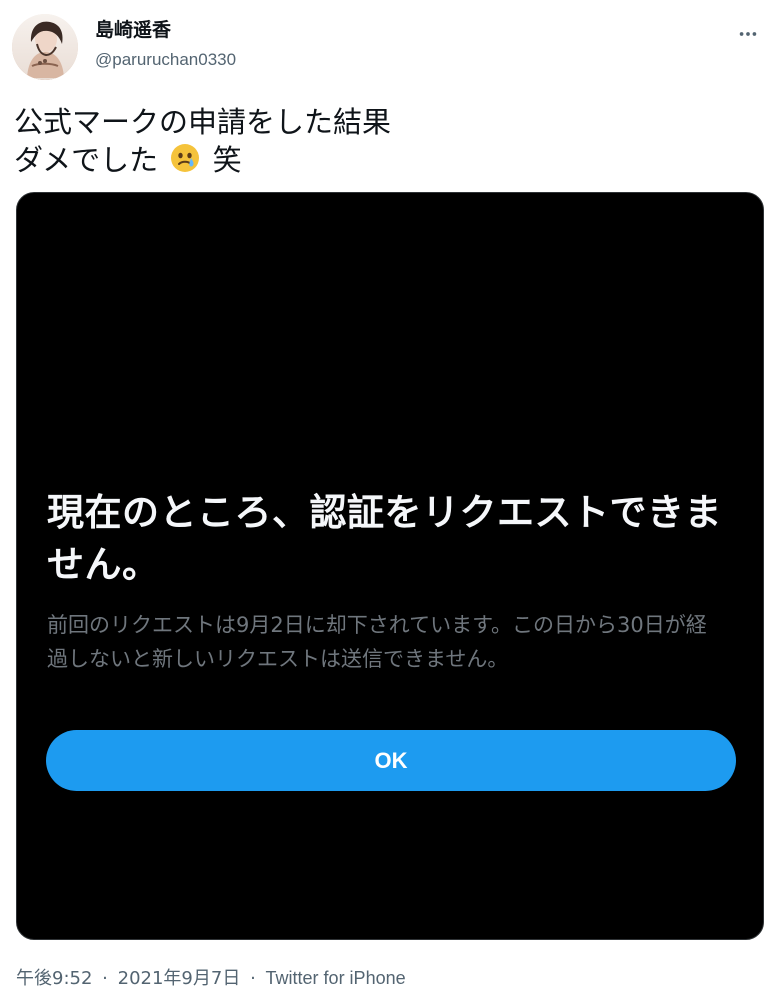 The width and height of the screenshot is (774, 1000). What do you see at coordinates (387, 46) in the screenshot?
I see `tweet-header: 島崎遥香 @paruruchan0330` at bounding box center [387, 46].